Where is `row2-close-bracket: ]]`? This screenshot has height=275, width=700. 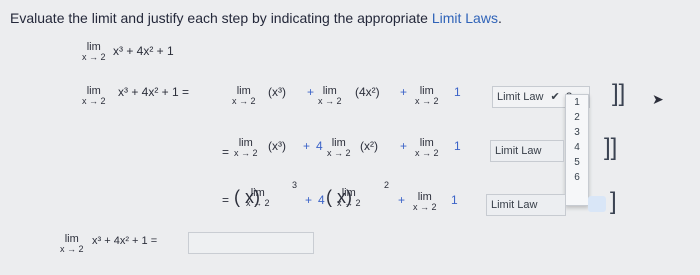 row2-close-bracket: ]] is located at coordinates (611, 147).